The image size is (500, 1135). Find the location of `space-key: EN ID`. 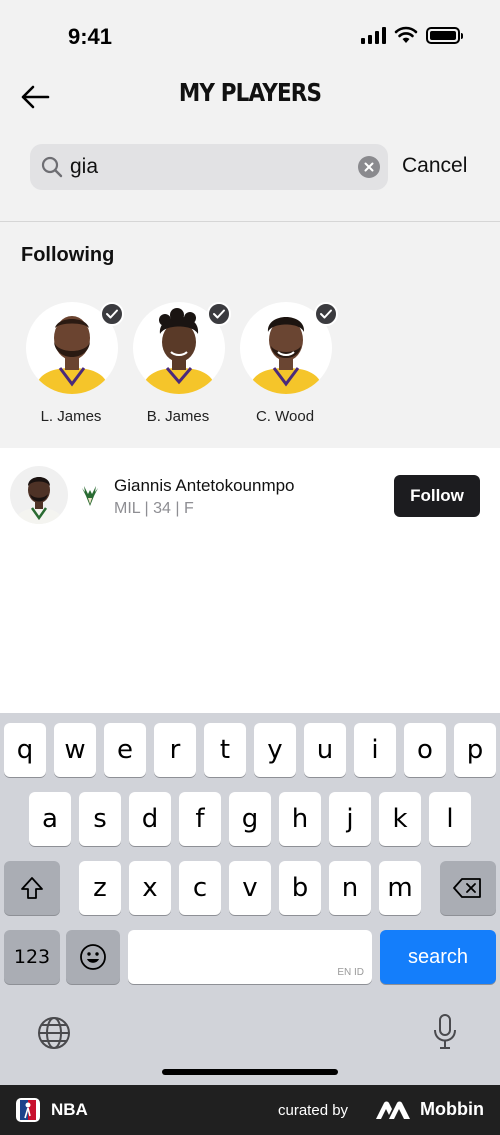

space-key: EN ID is located at coordinates (250, 957).